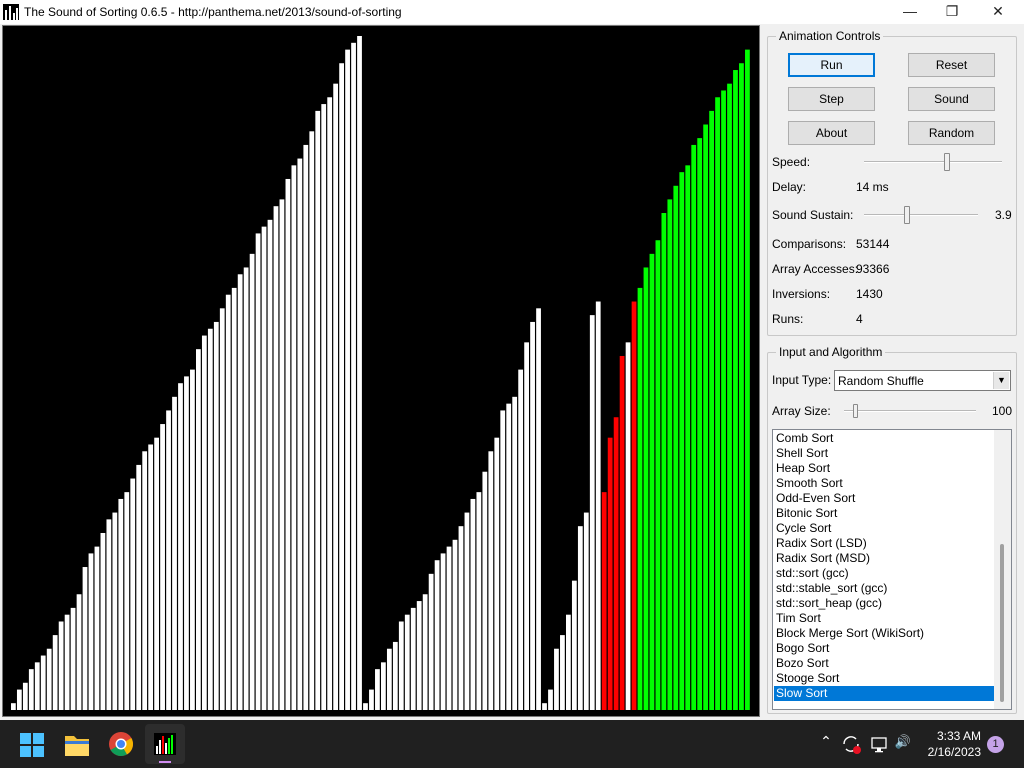  Describe the element at coordinates (831, 133) in the screenshot. I see `about-button: About` at that location.